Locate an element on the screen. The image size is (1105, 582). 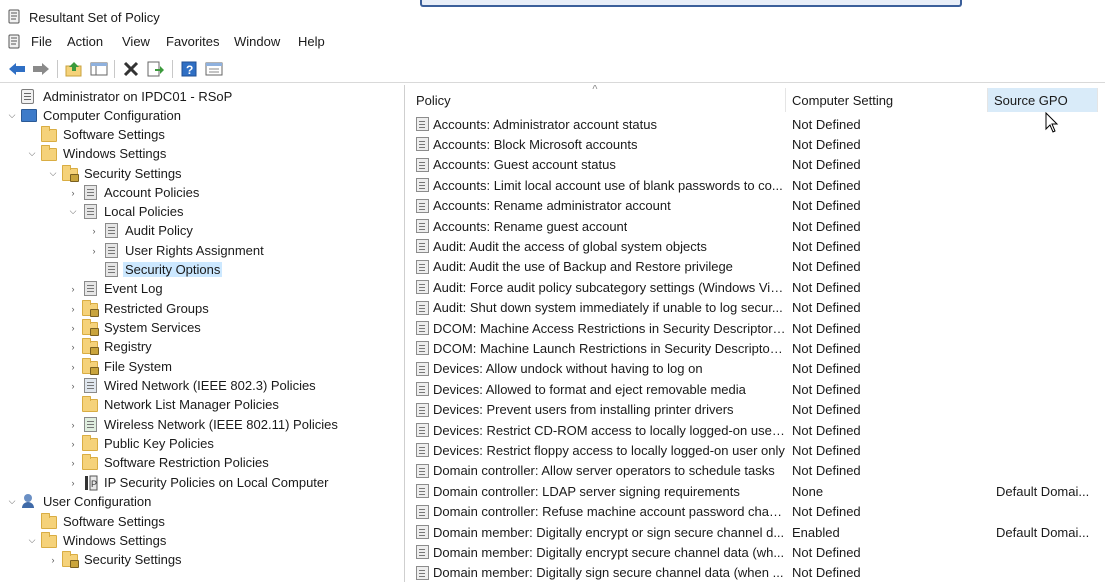
security-settings-icon is located at coordinates (70, 559).